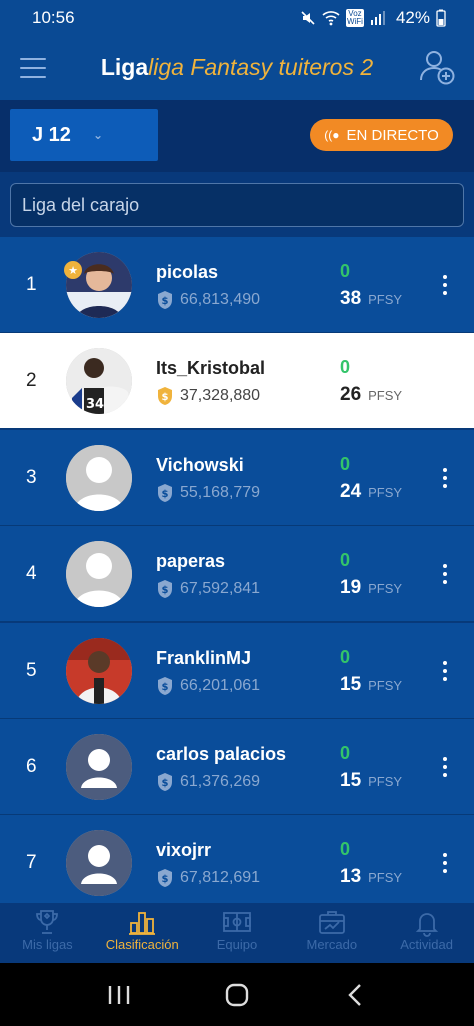 The width and height of the screenshot is (474, 1026). What do you see at coordinates (142, 922) in the screenshot?
I see `bar-chart-icon` at bounding box center [142, 922].